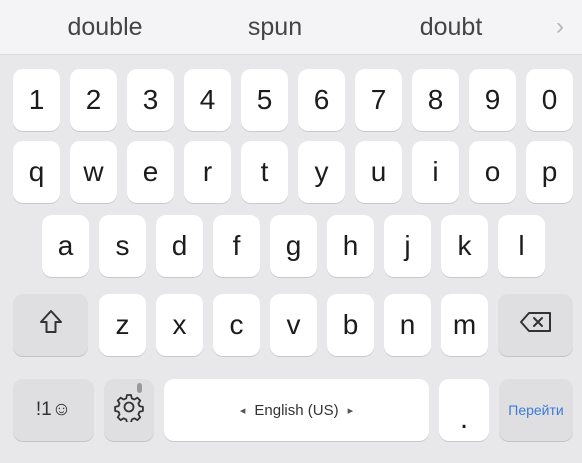  I want to click on language-next-icon: ▸, so click(350, 410).